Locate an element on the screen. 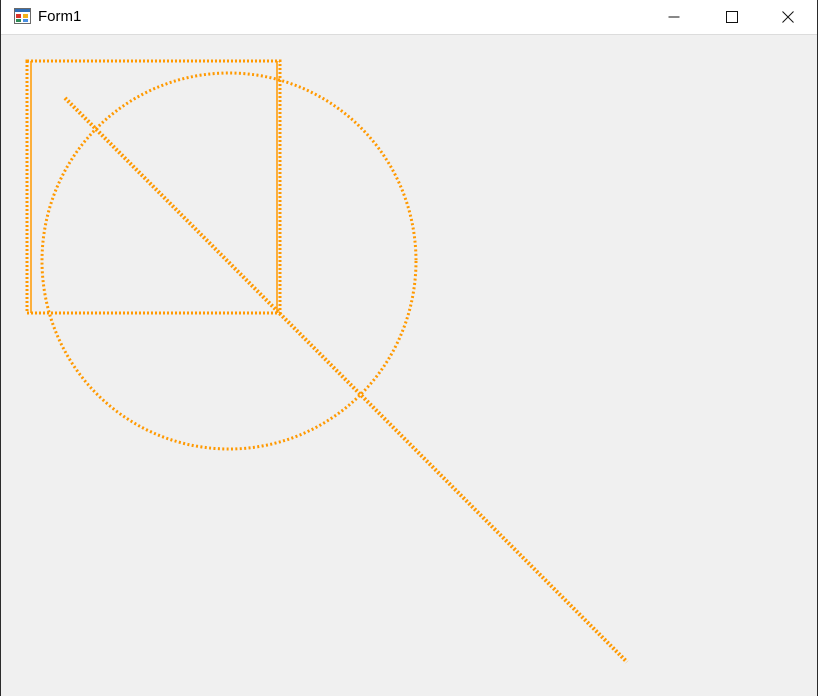  close-button is located at coordinates (788, 17).